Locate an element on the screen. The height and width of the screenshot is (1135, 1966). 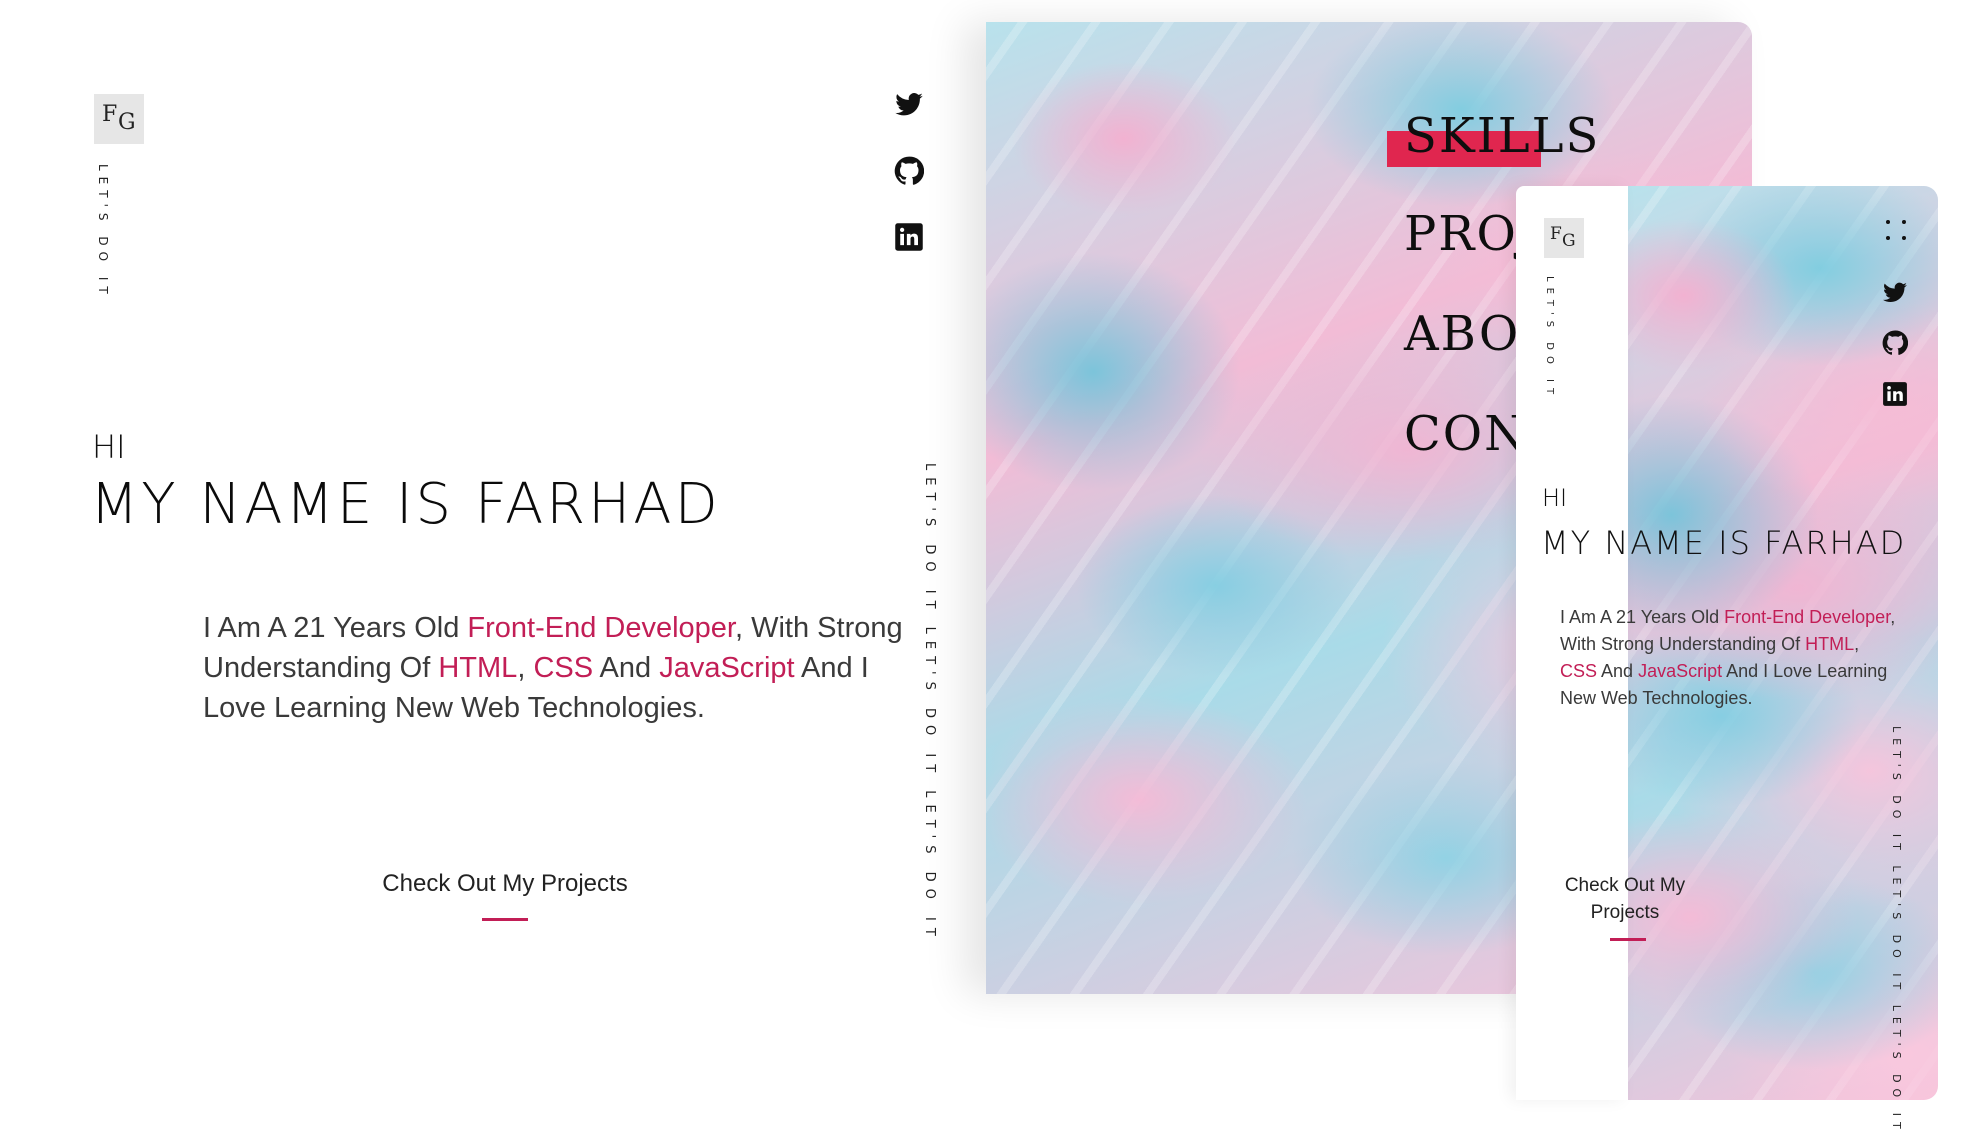
phone-tagline: LET'S DO IT is located at coordinates (1549, 338).